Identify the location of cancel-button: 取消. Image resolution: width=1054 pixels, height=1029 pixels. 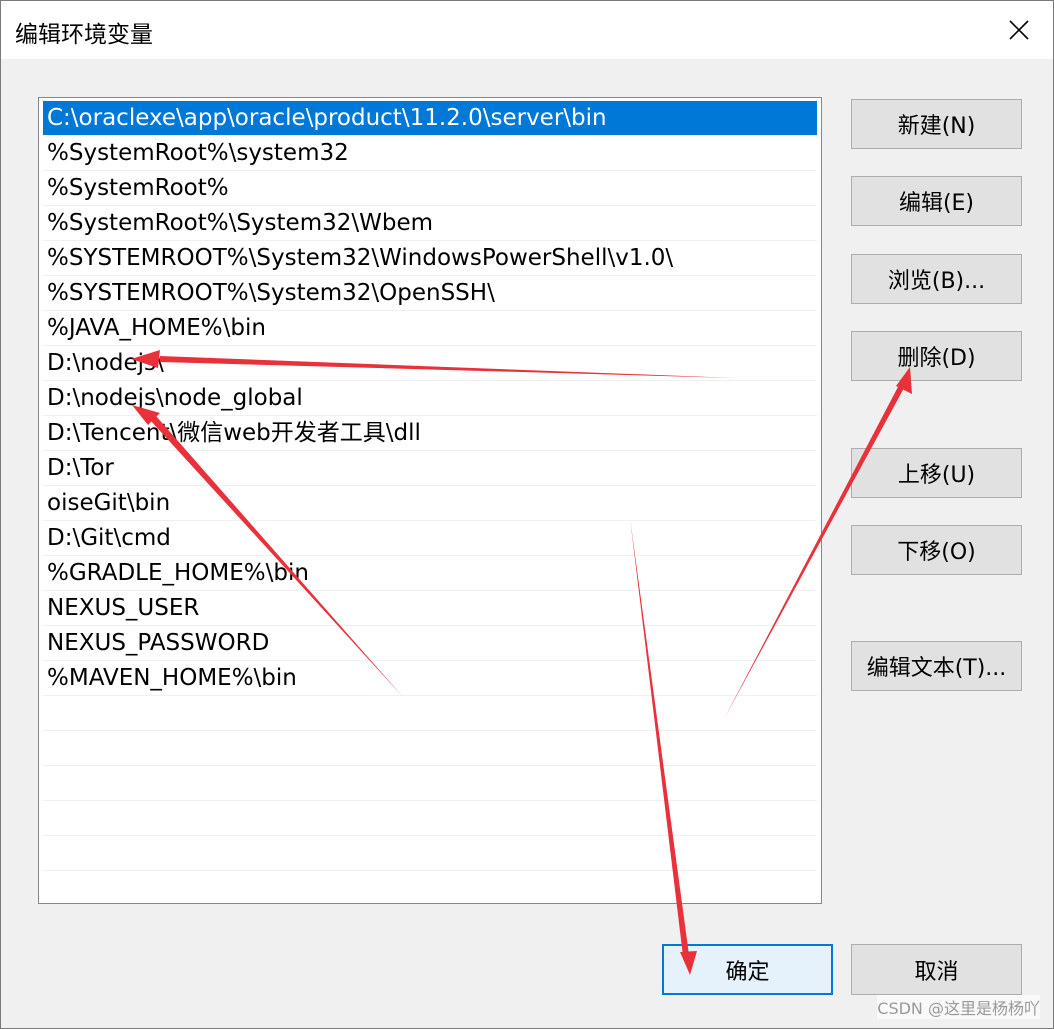
(936, 969).